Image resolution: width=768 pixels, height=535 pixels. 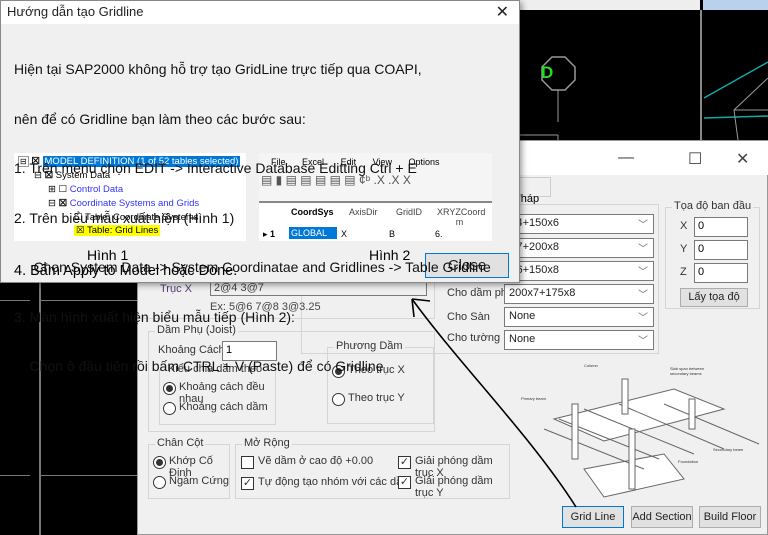 I want to click on cad-drawing, so click(x=644, y=98).